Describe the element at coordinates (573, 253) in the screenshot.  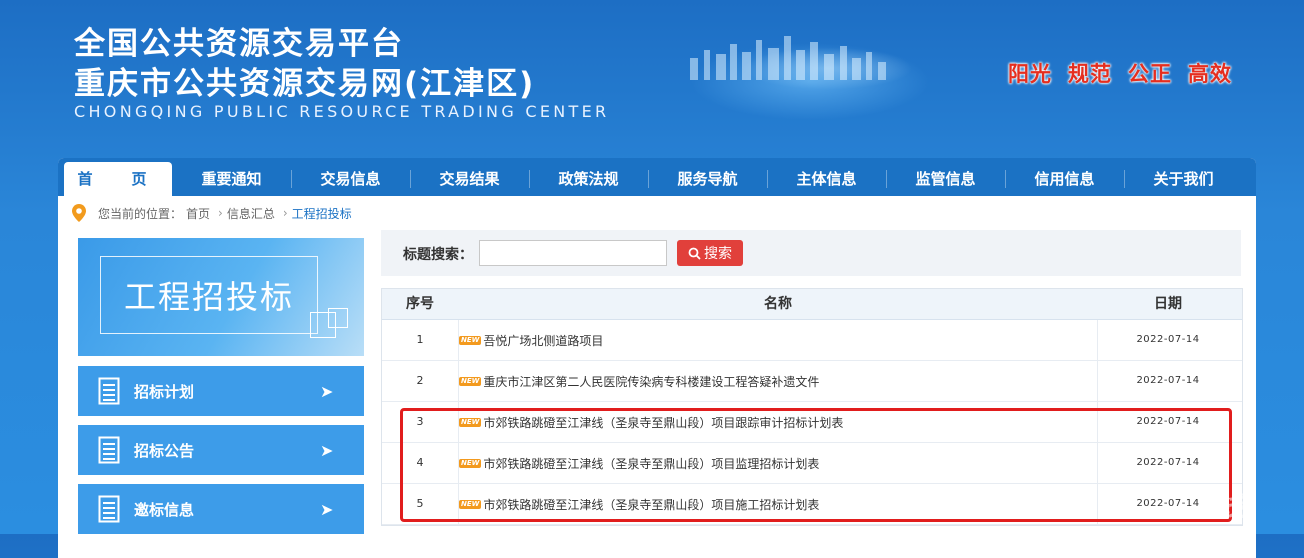
I see `search-input` at that location.